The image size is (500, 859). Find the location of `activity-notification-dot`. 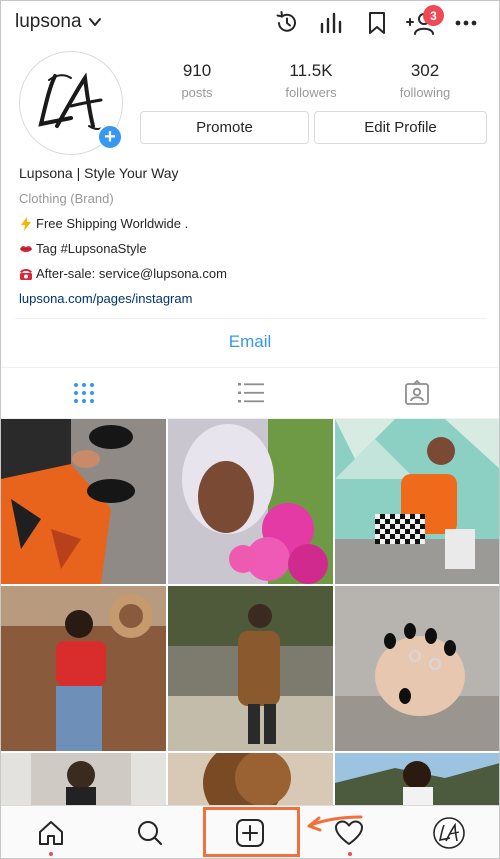

activity-notification-dot is located at coordinates (350, 854).